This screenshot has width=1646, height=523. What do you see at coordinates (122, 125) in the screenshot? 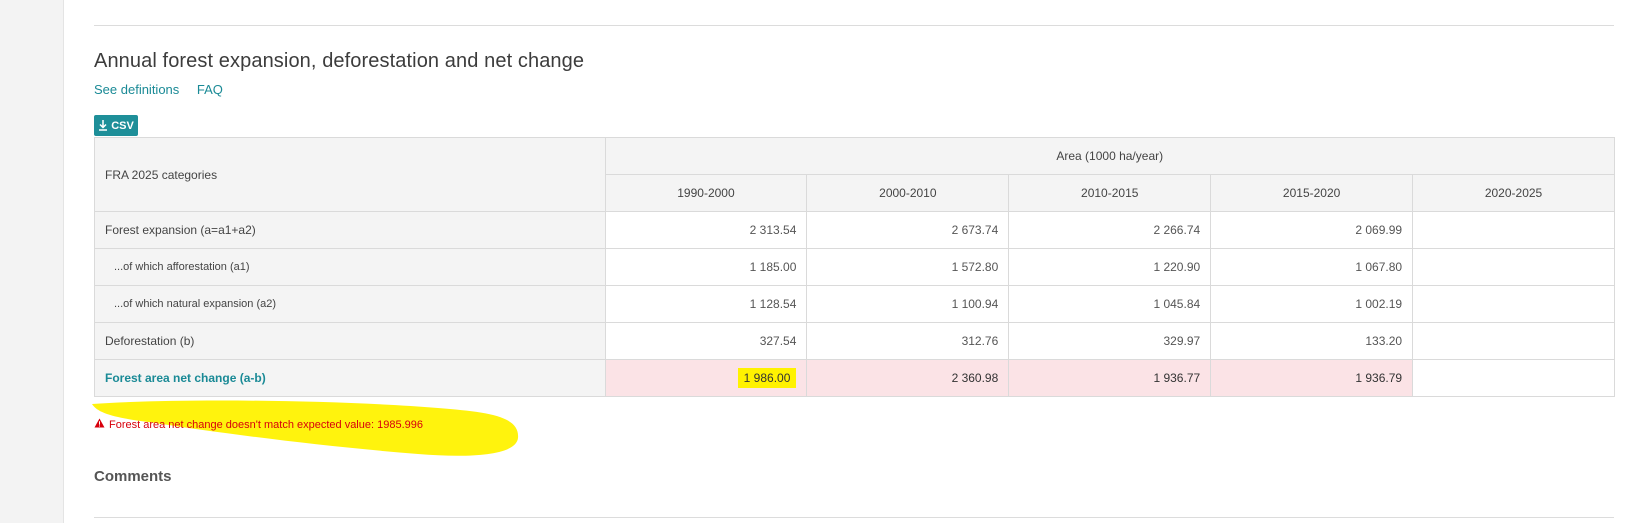
I see `csv-label: CSV` at bounding box center [122, 125].